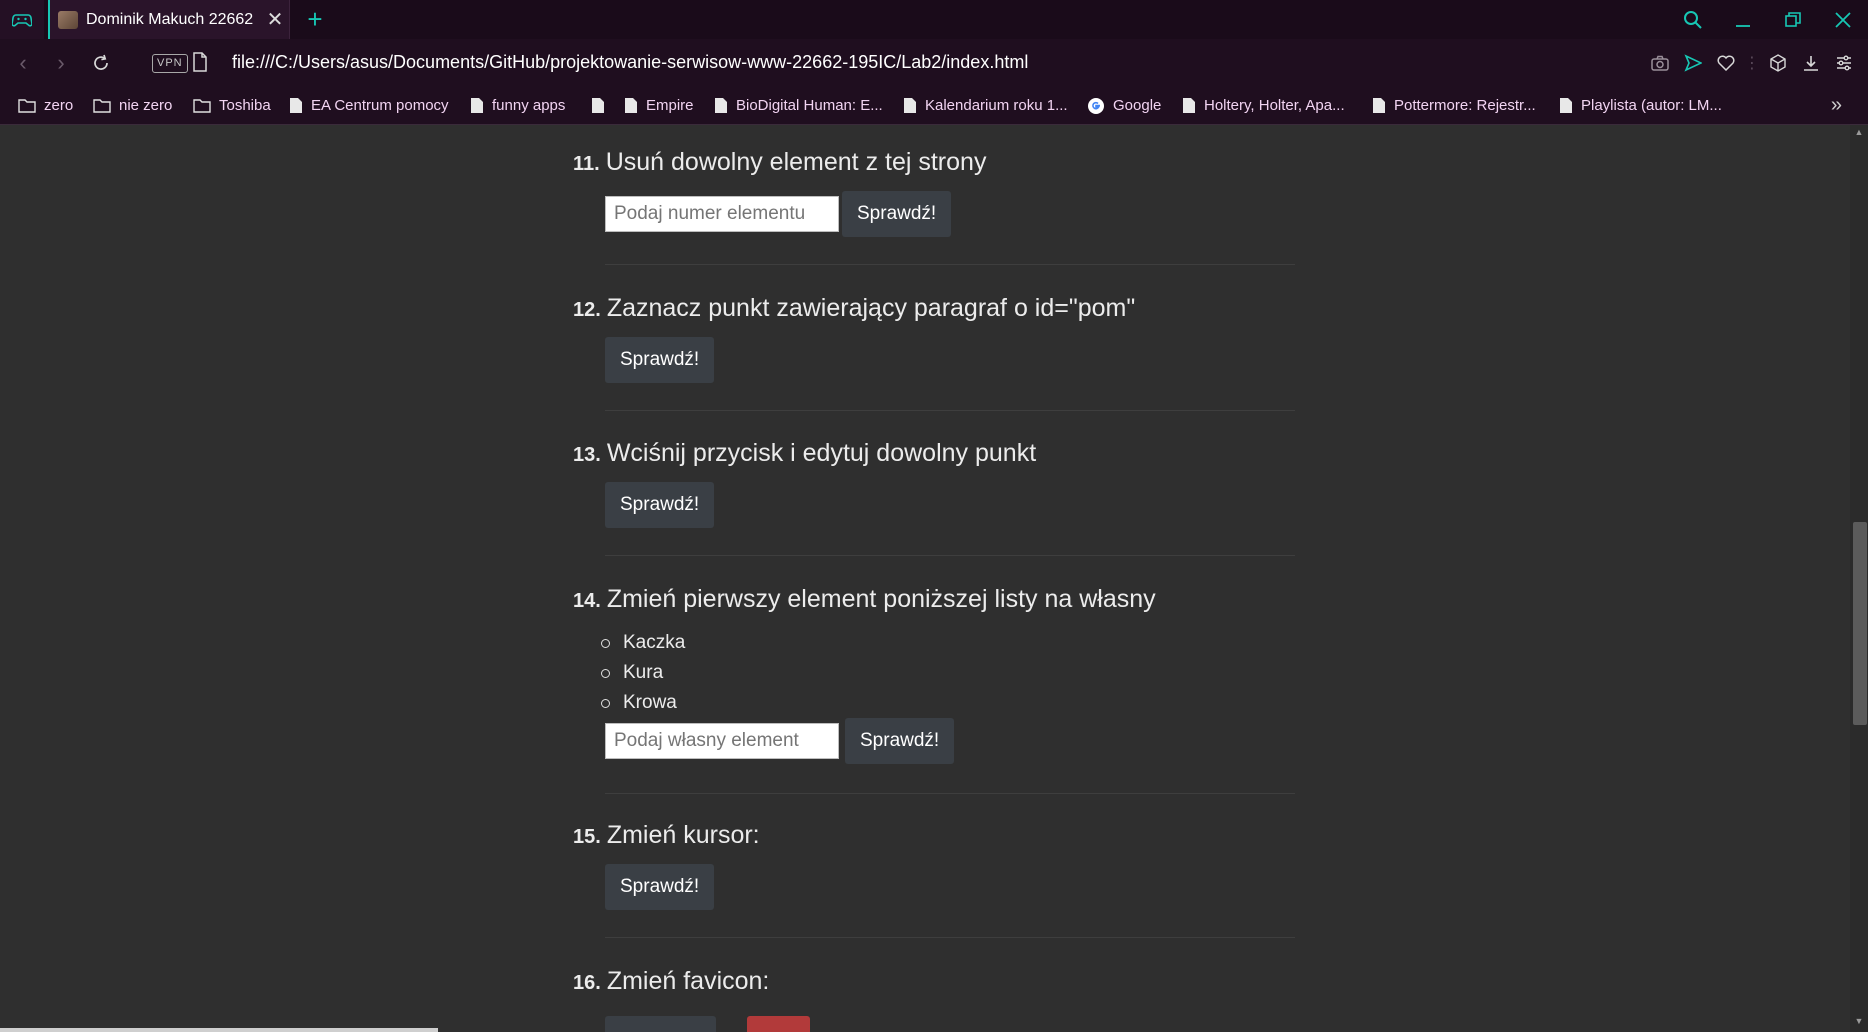 The image size is (1868, 1032). I want to click on minimize-icon, so click(1743, 19).